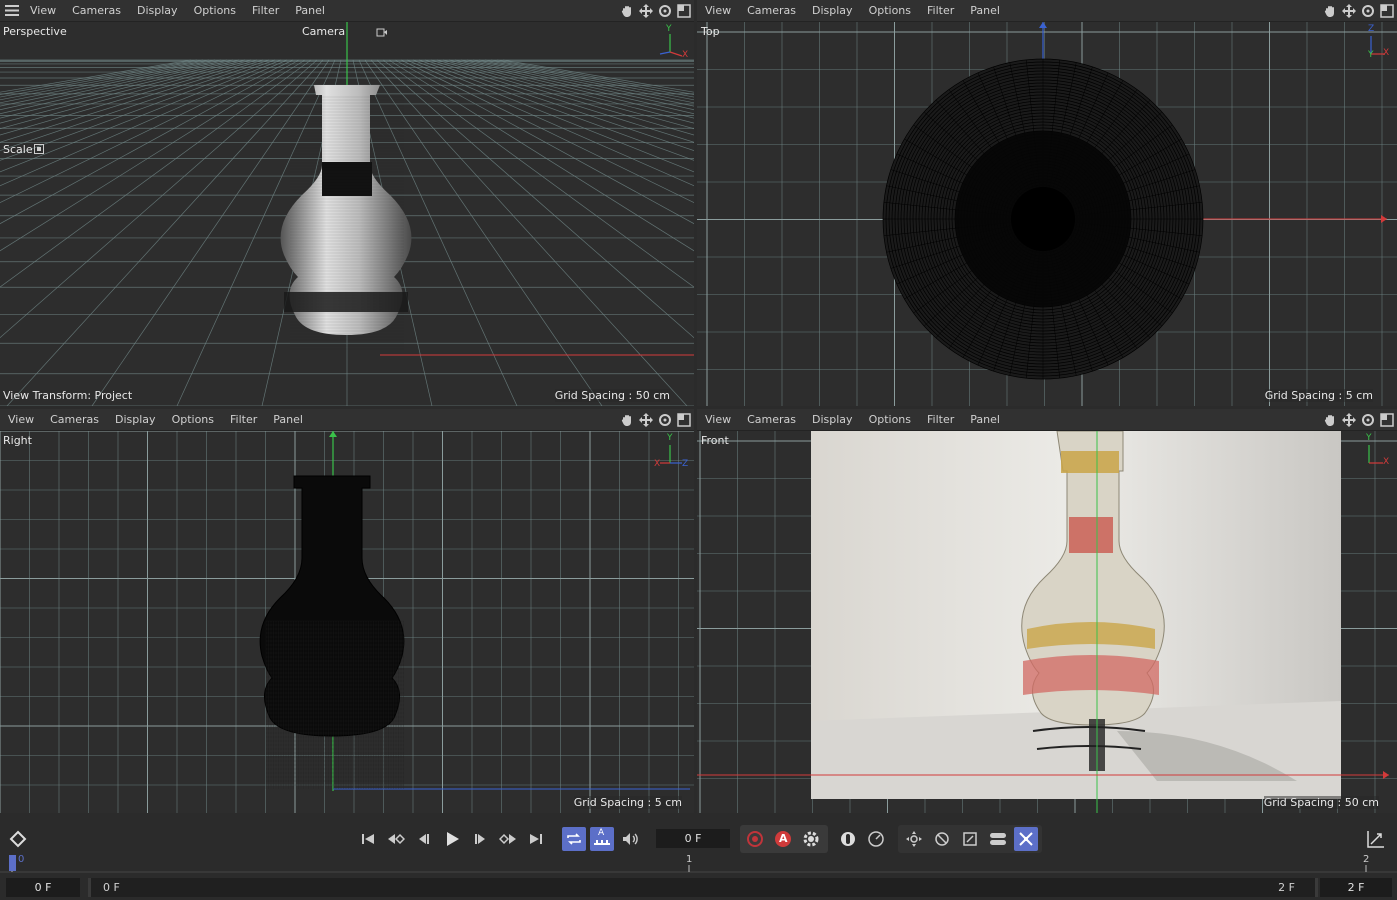 This screenshot has height=900, width=1397. What do you see at coordinates (998, 839) in the screenshot?
I see `key-parameter-icon` at bounding box center [998, 839].